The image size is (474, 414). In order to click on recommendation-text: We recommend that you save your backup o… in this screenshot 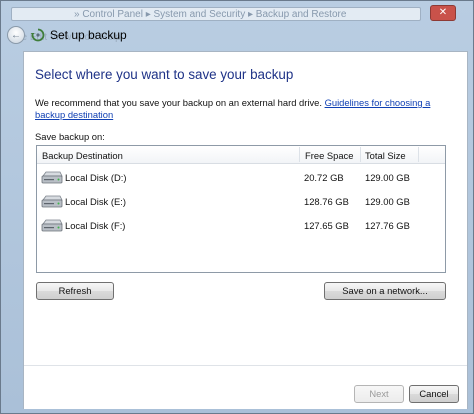, I will do `click(247, 109)`.